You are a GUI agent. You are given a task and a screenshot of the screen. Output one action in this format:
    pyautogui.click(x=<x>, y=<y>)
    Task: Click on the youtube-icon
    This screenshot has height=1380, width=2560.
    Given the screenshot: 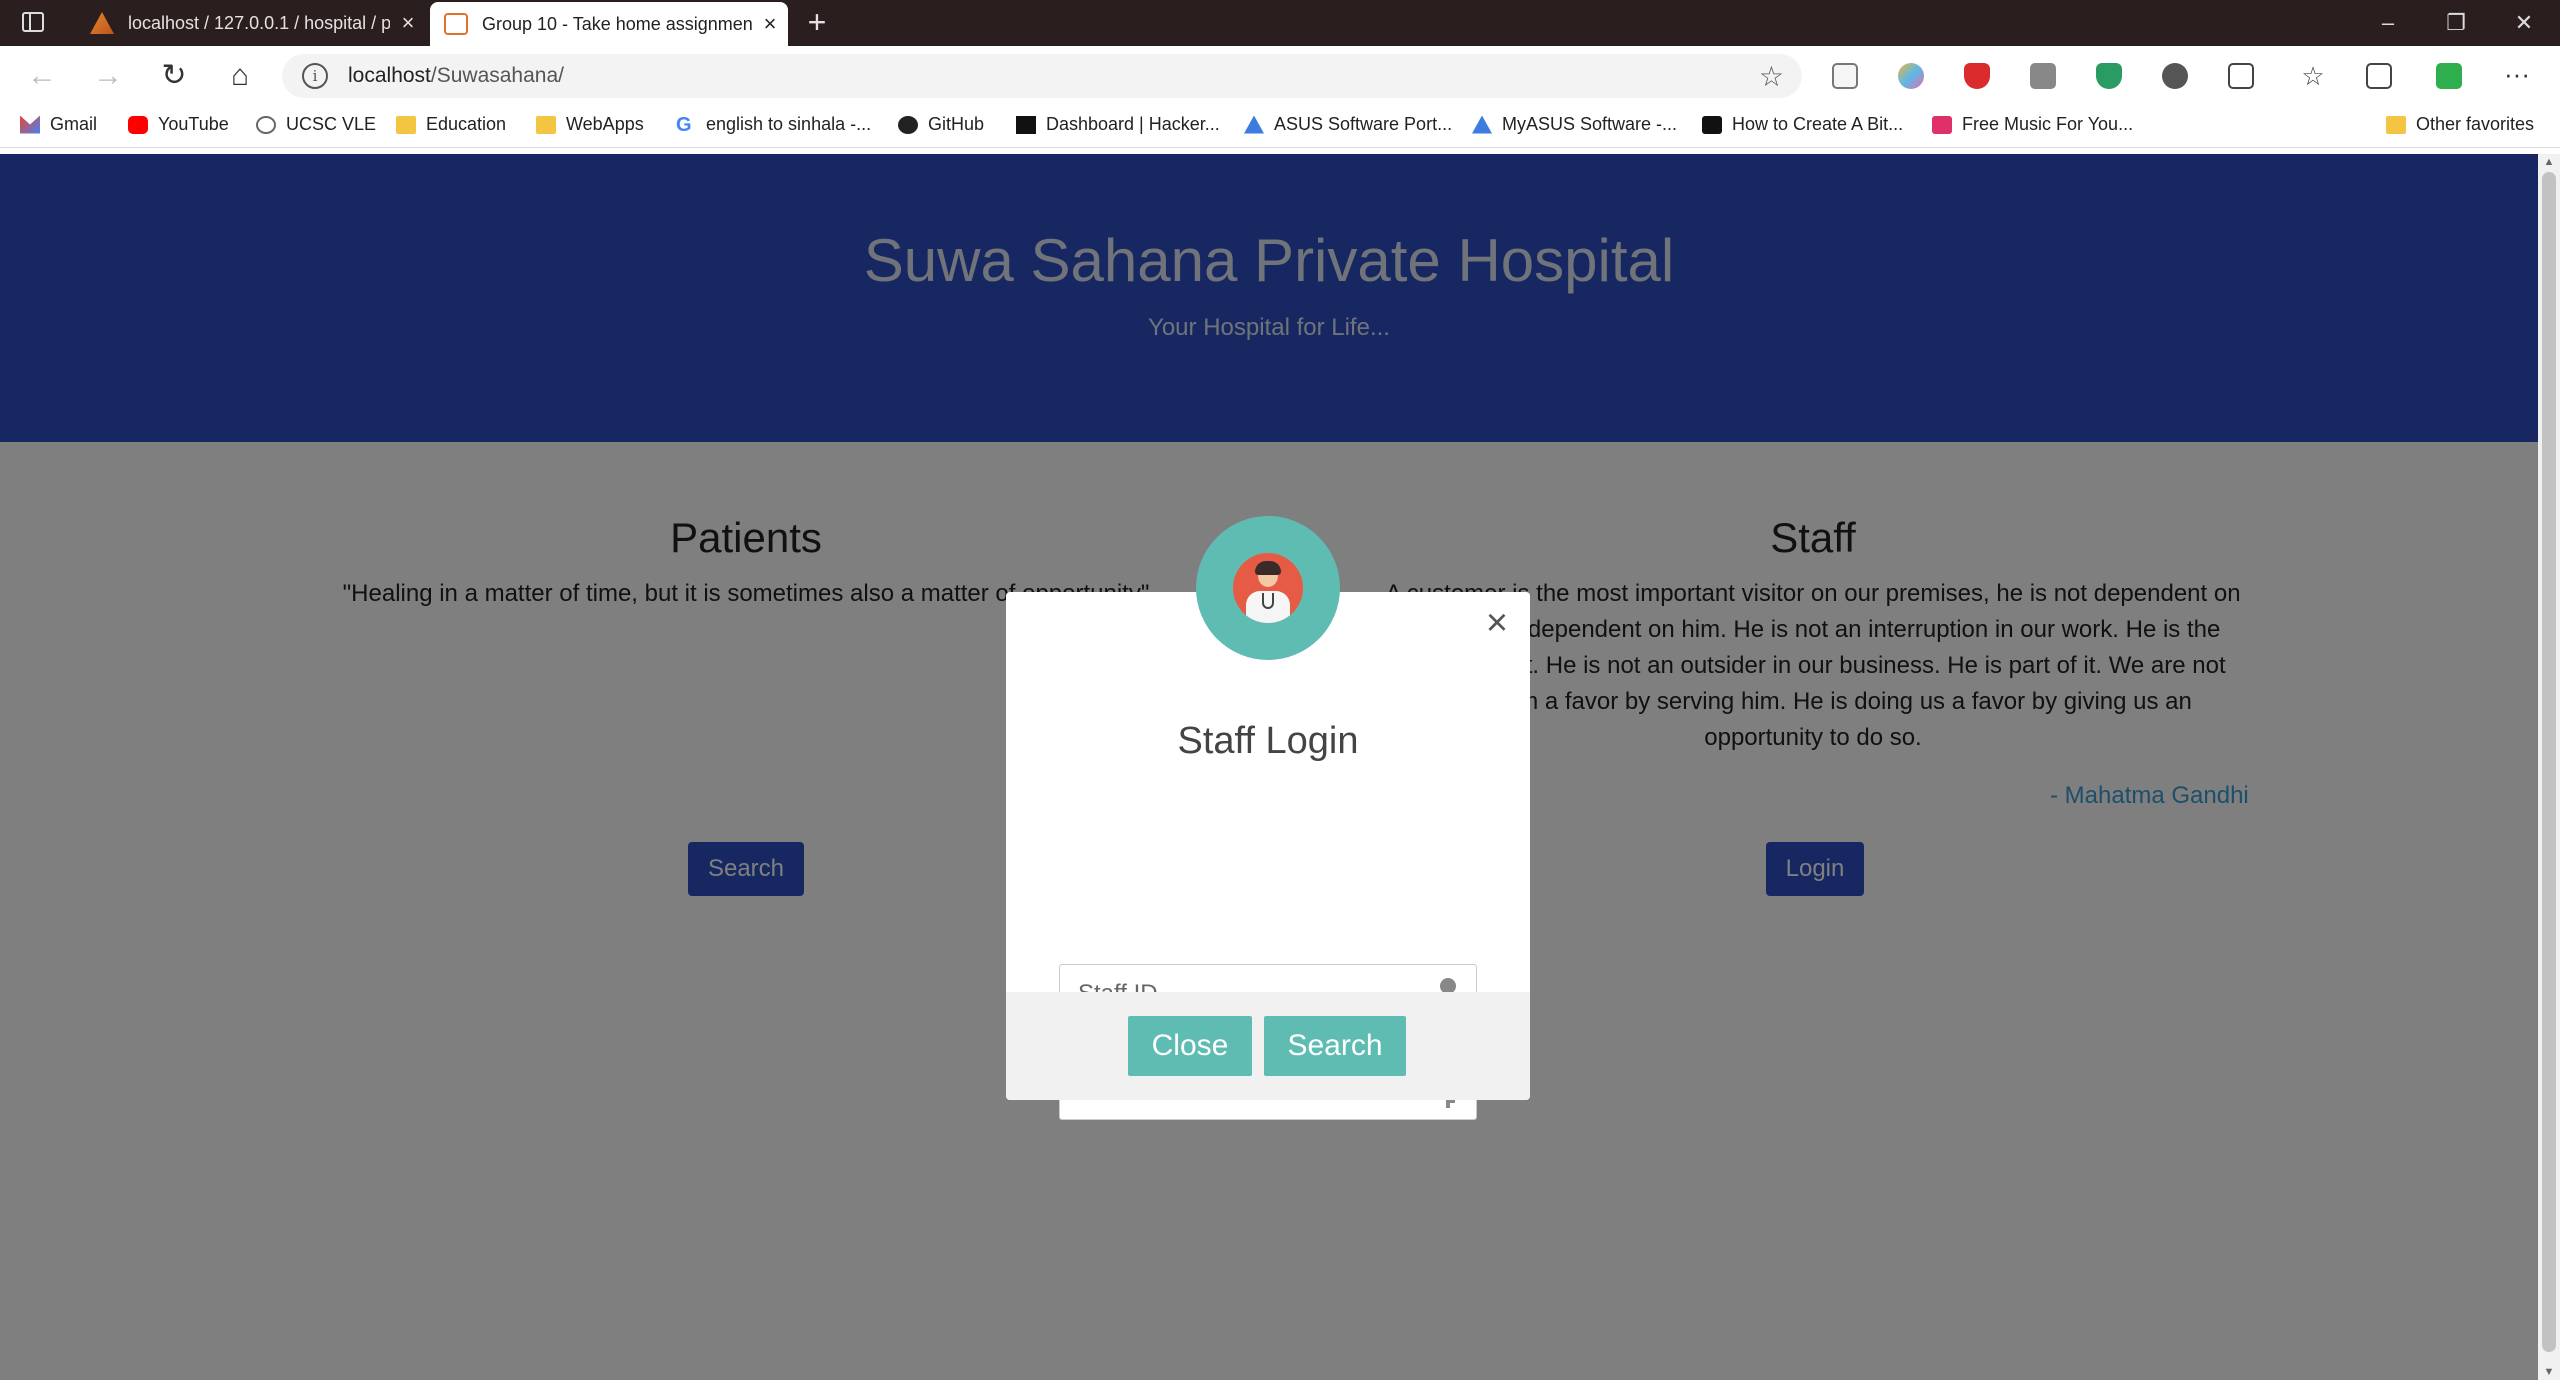 What is the action you would take?
    pyautogui.click(x=138, y=124)
    